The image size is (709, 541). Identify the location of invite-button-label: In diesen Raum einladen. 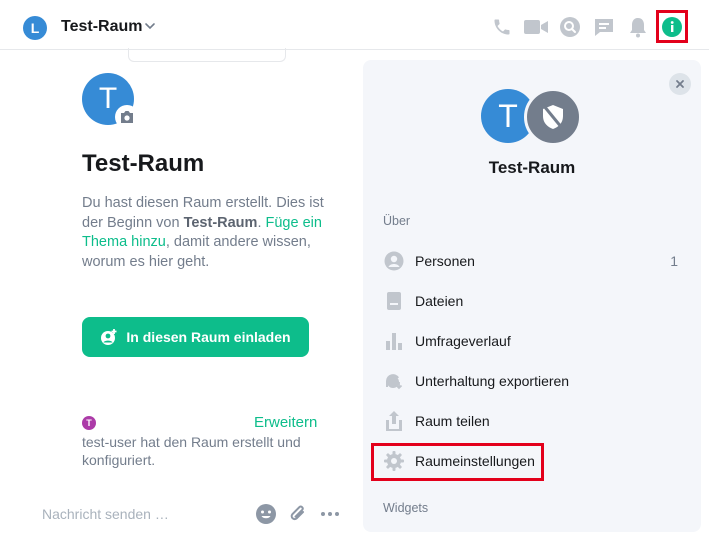
(208, 337).